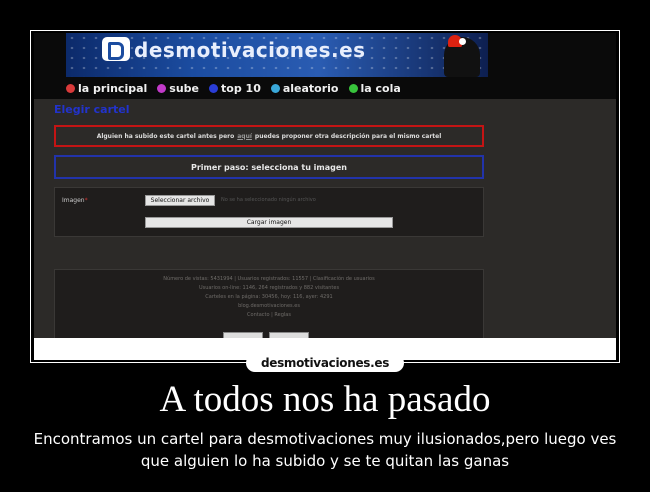 This screenshot has height=492, width=650. I want to click on nav-item-aleatorio: aleatorio, so click(304, 88).